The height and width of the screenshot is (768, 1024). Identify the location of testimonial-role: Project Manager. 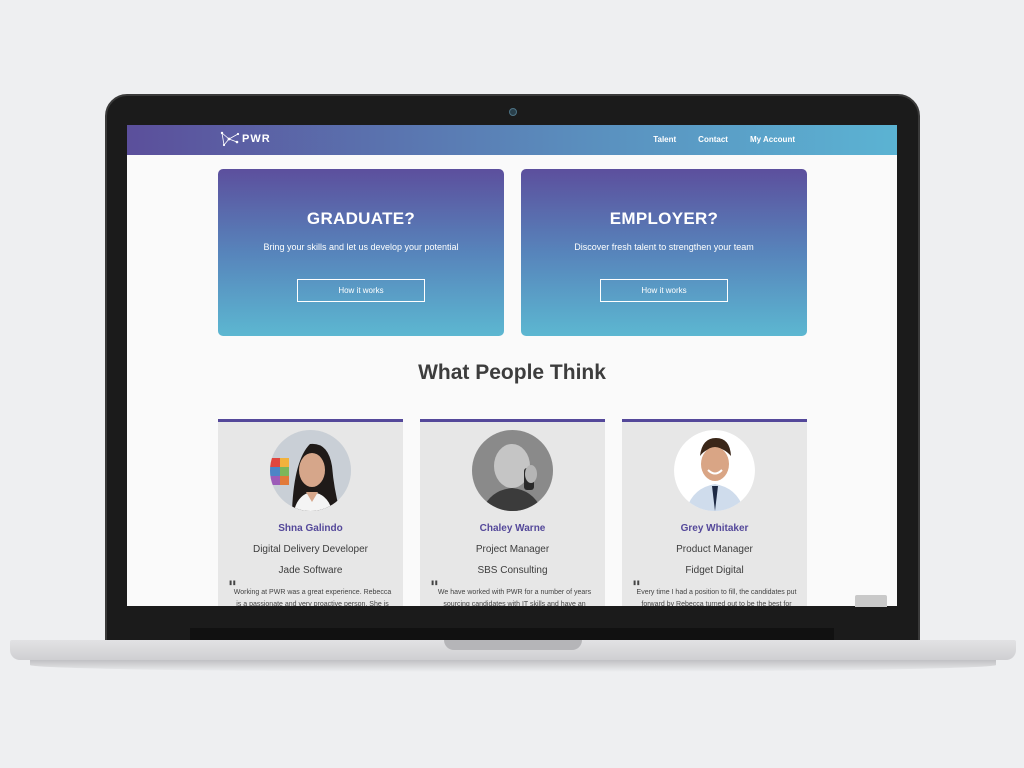
(512, 549).